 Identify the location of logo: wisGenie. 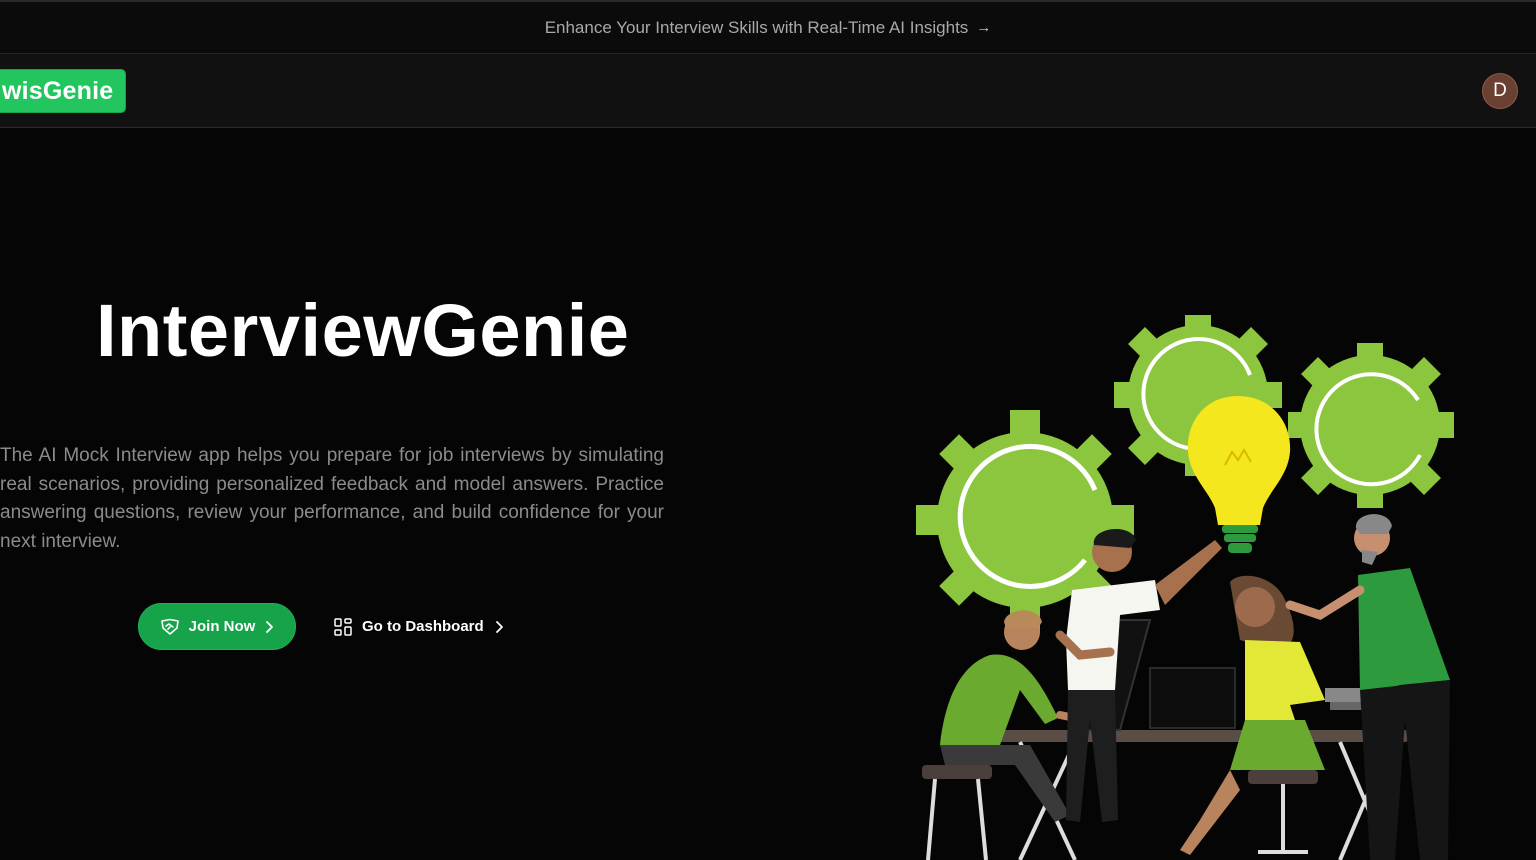
(63, 91).